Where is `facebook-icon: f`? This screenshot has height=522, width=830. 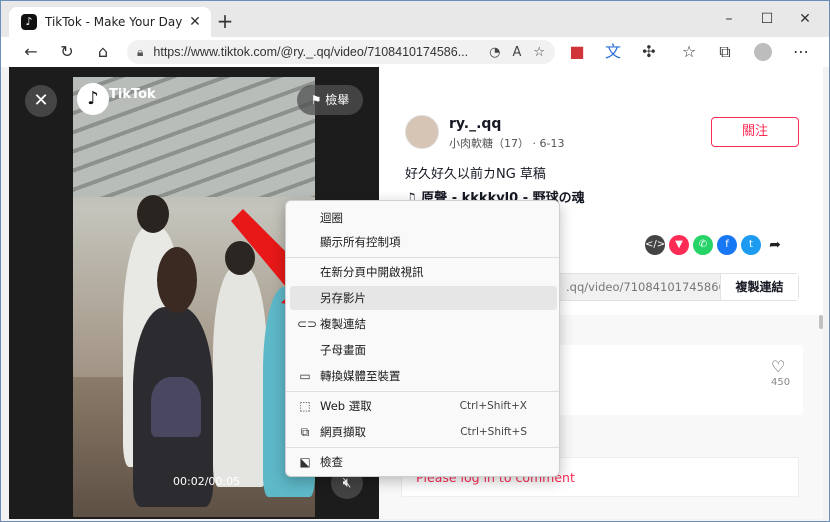
facebook-icon: f is located at coordinates (727, 245).